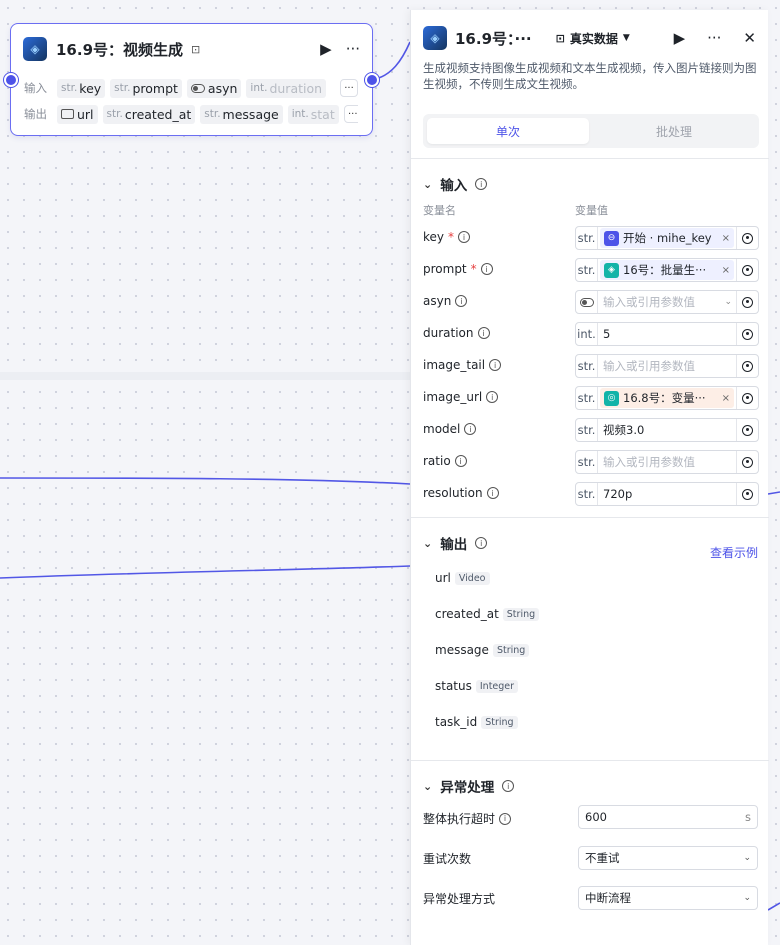  I want to click on variable-reference-chip: ⊖ 开始 · mihe_key ×, so click(667, 238).